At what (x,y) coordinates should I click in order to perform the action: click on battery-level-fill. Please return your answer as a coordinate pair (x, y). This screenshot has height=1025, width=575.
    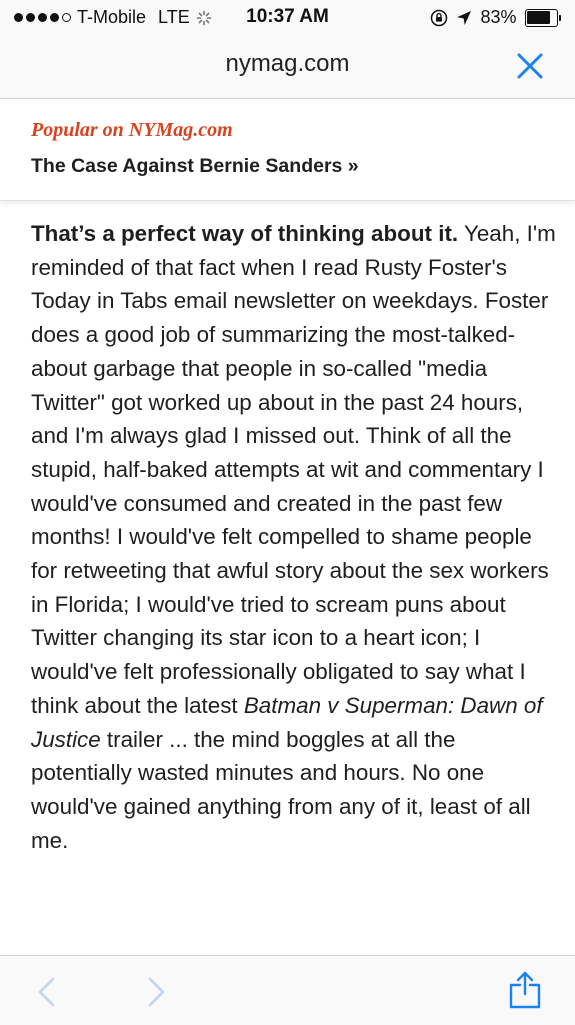
    Looking at the image, I should click on (539, 17).